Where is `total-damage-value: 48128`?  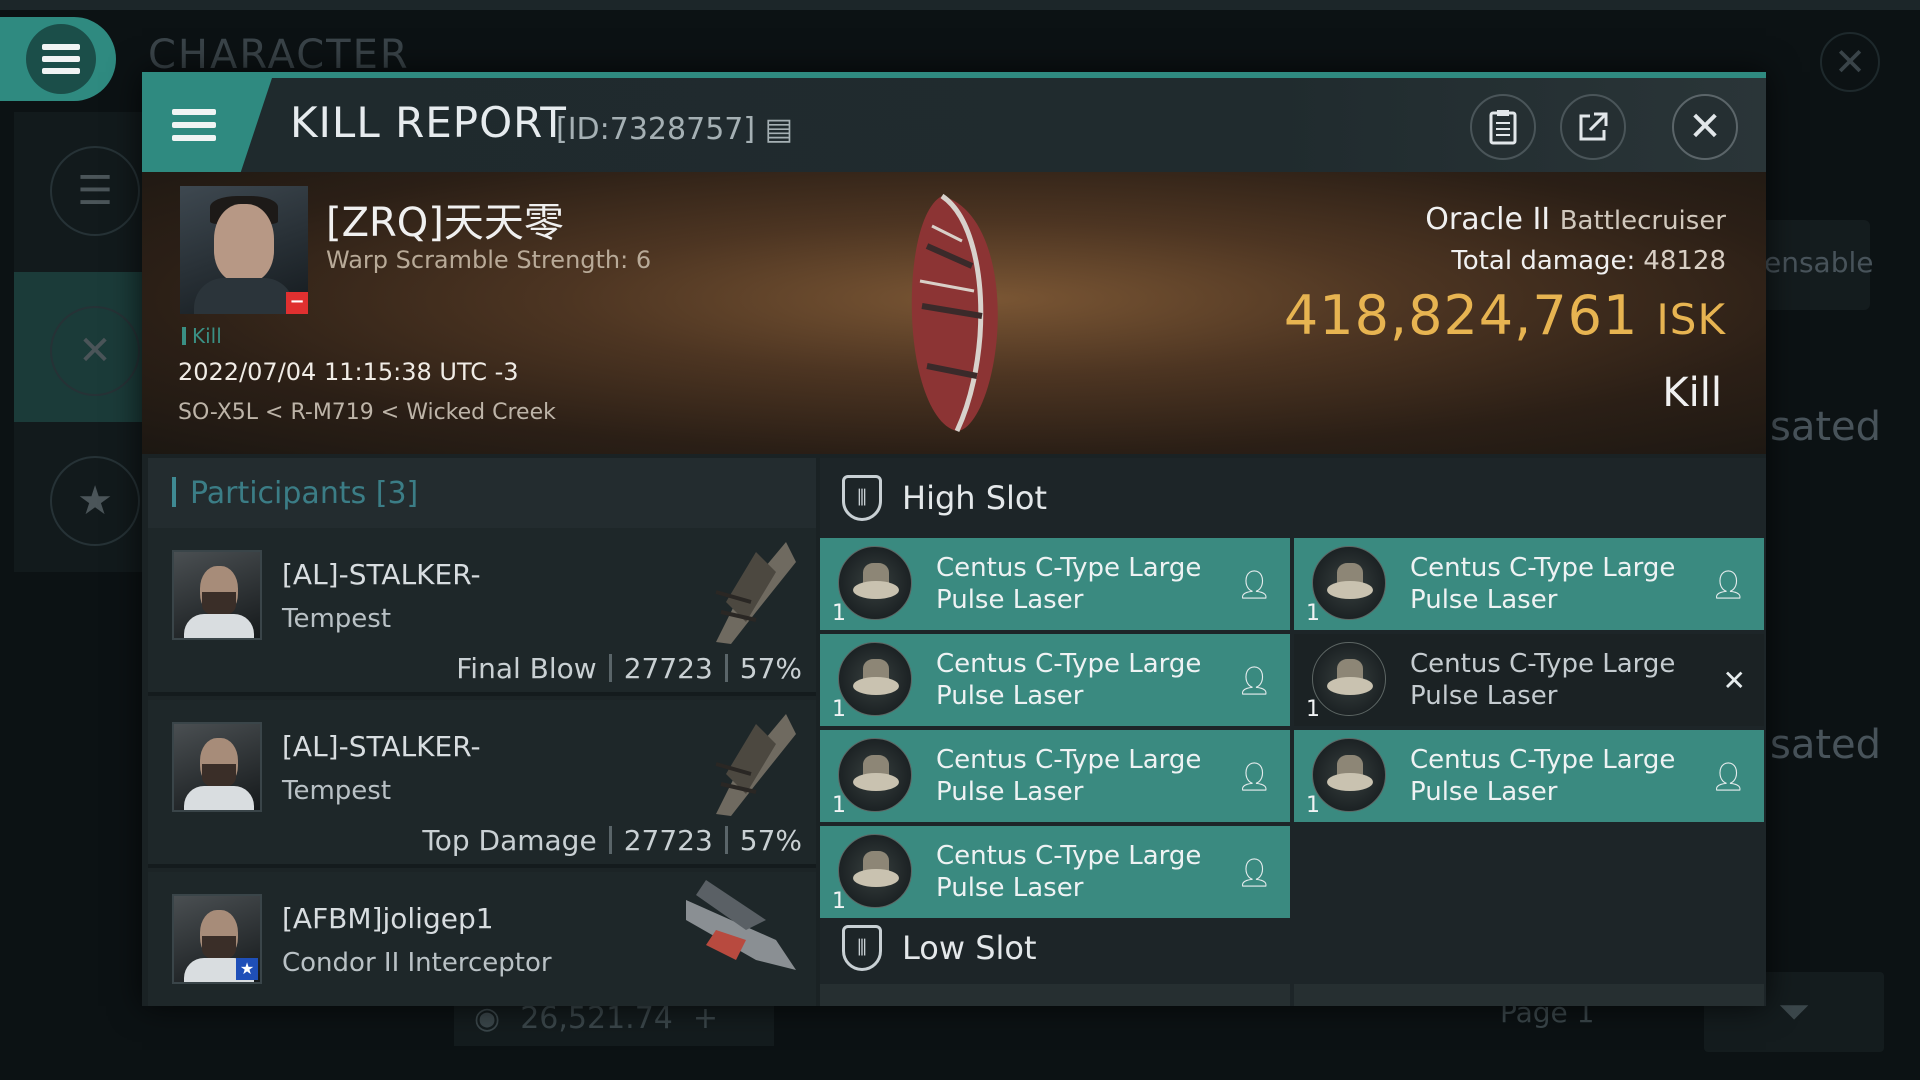
total-damage-value: 48128 is located at coordinates (1684, 261).